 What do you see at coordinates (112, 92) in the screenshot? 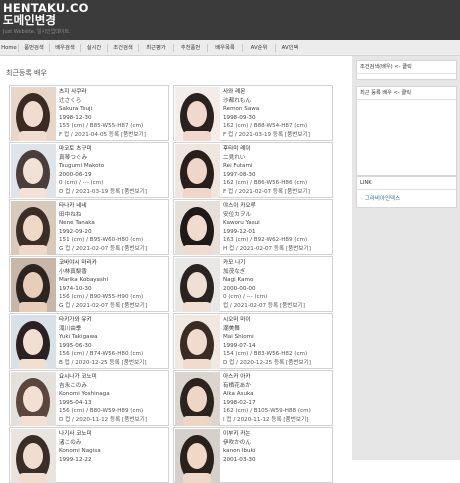
I see `actress-name-ko: 츠지 사쿠라` at bounding box center [112, 92].